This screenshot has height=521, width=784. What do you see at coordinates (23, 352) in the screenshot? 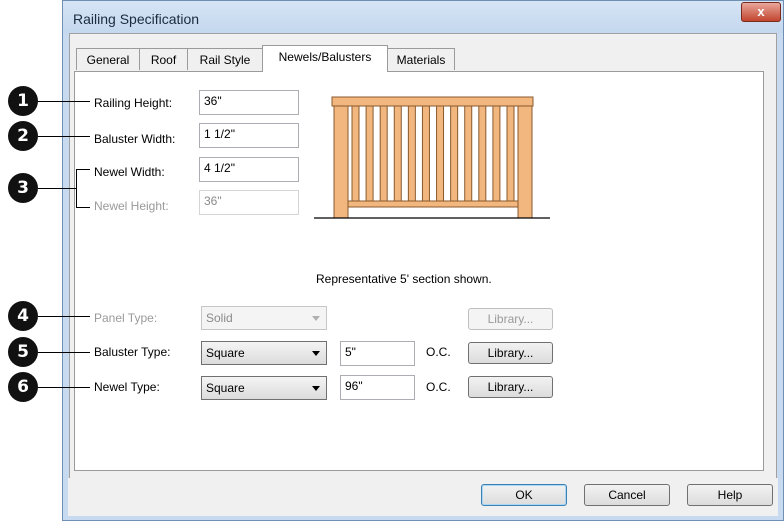
I see `callout-5: 5` at bounding box center [23, 352].